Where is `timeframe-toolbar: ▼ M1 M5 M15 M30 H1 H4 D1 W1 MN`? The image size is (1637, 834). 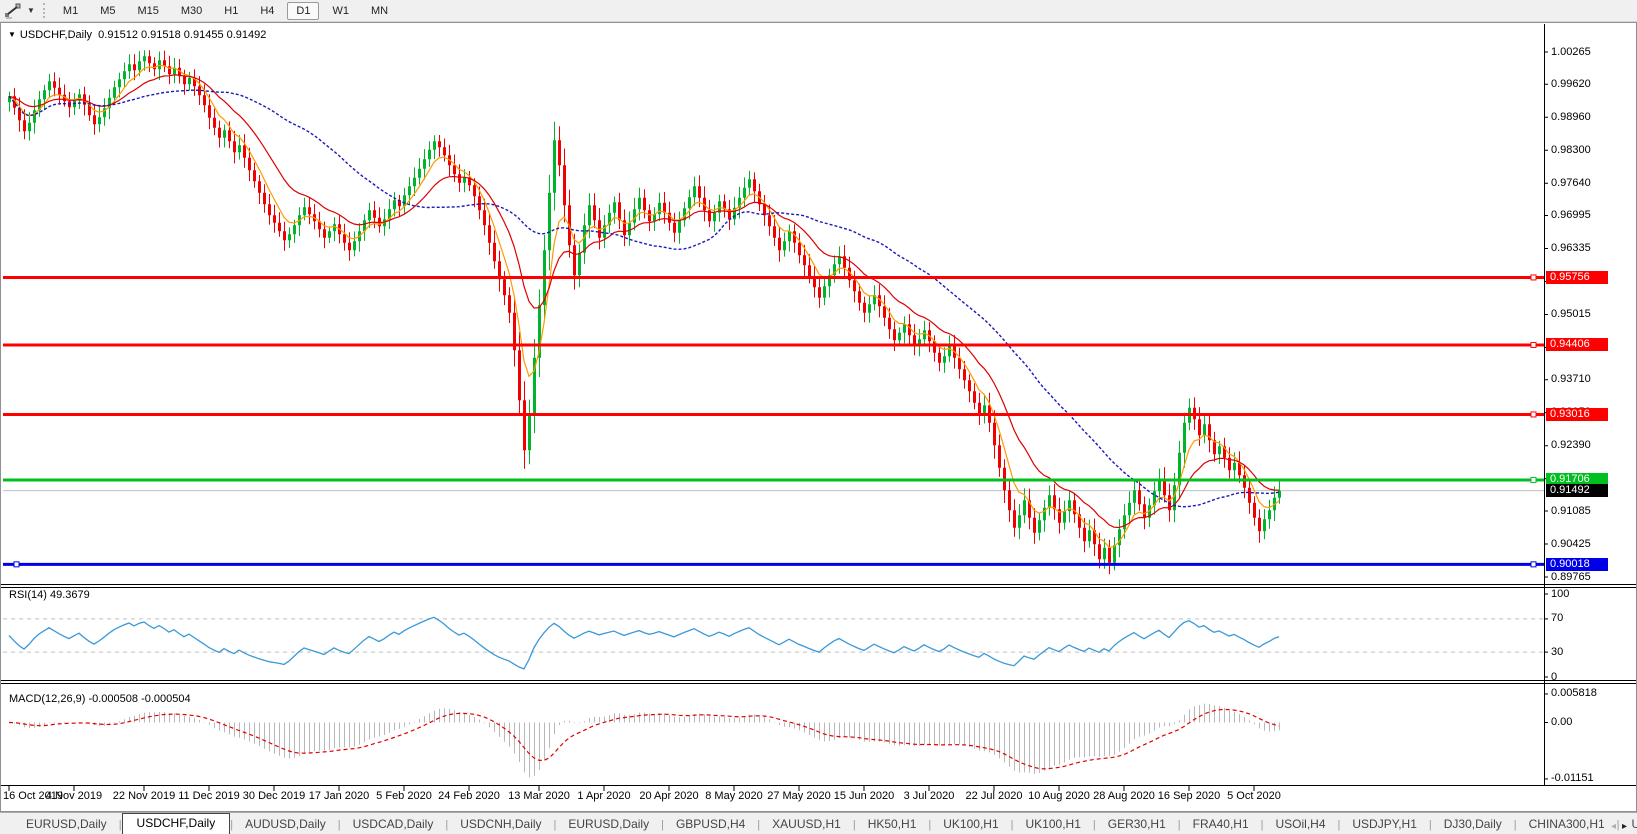
timeframe-toolbar: ▼ M1 M5 M15 M30 H1 H4 D1 W1 MN is located at coordinates (818, 11).